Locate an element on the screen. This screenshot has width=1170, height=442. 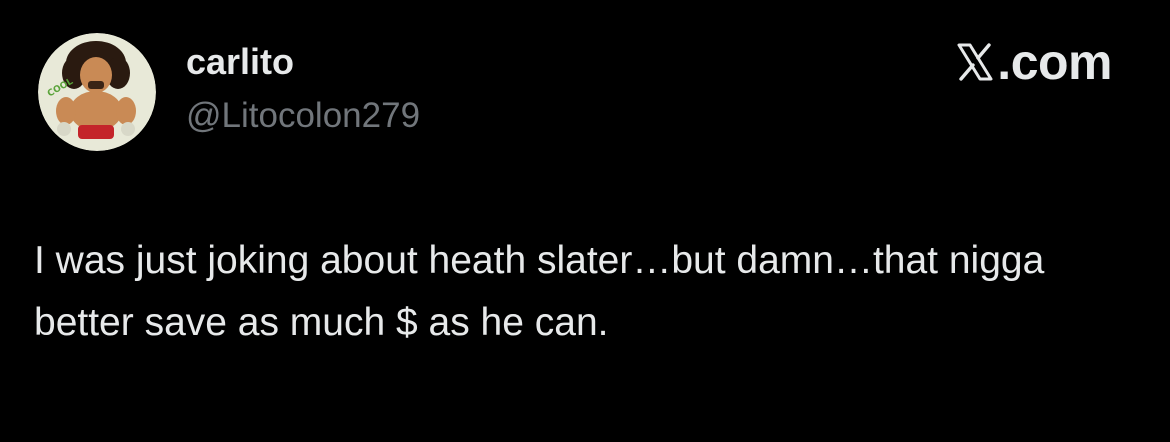
x-logo-icon is located at coordinates (975, 62).